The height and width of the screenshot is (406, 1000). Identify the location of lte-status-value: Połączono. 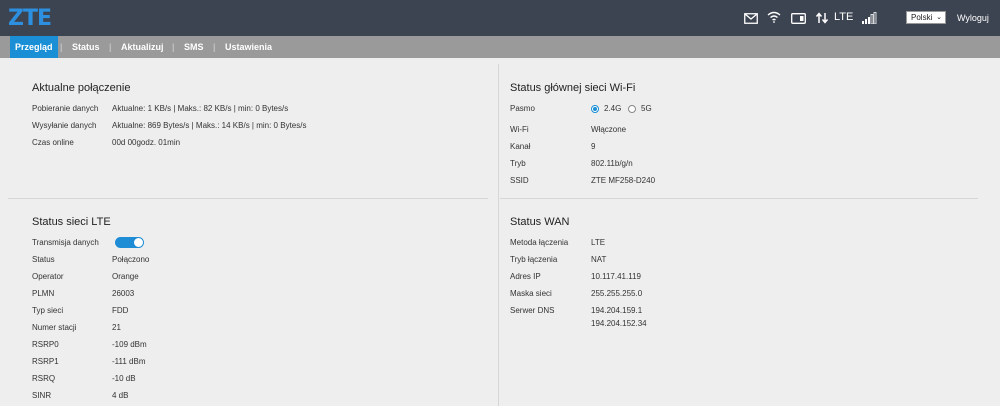
(131, 259).